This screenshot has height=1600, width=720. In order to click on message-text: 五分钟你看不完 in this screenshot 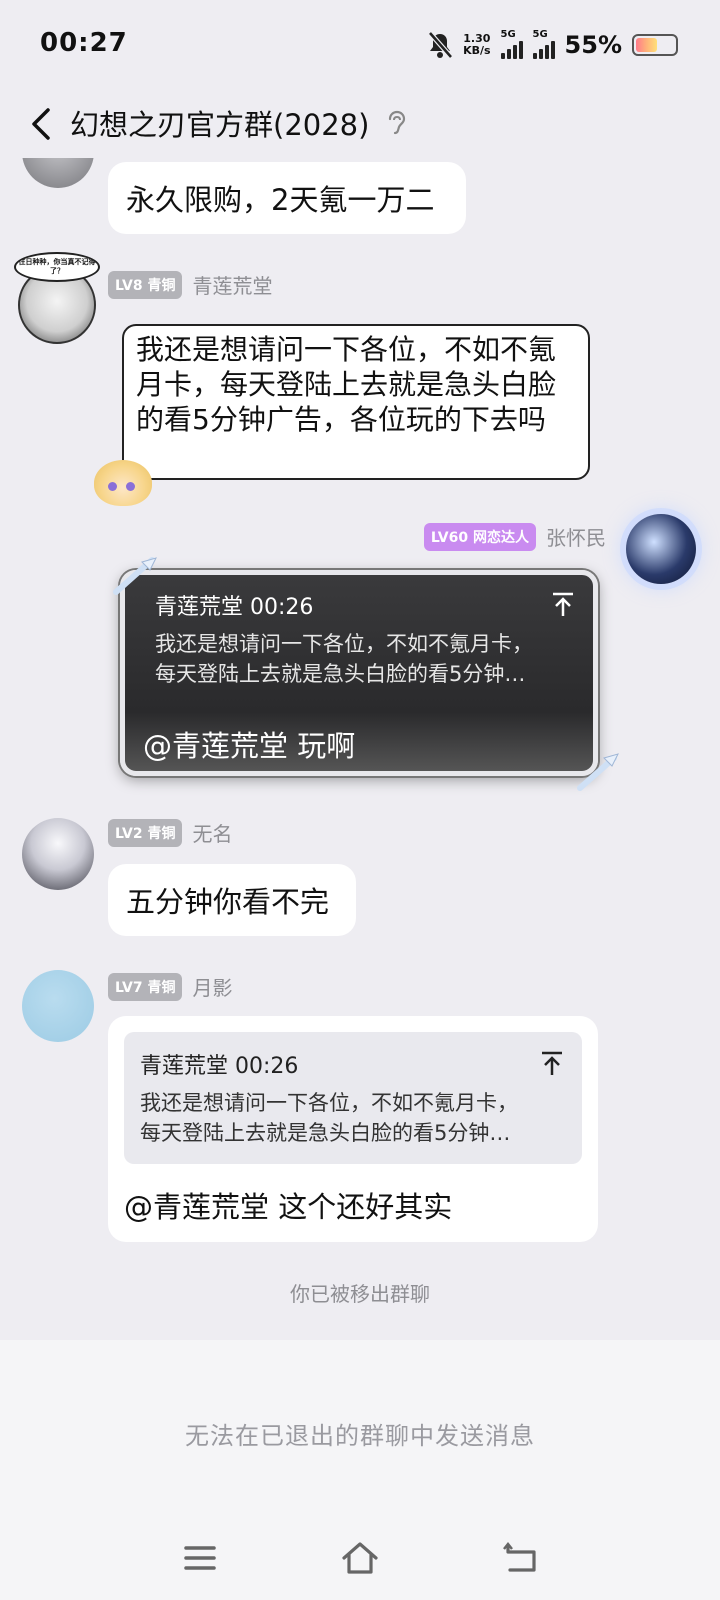, I will do `click(228, 902)`.